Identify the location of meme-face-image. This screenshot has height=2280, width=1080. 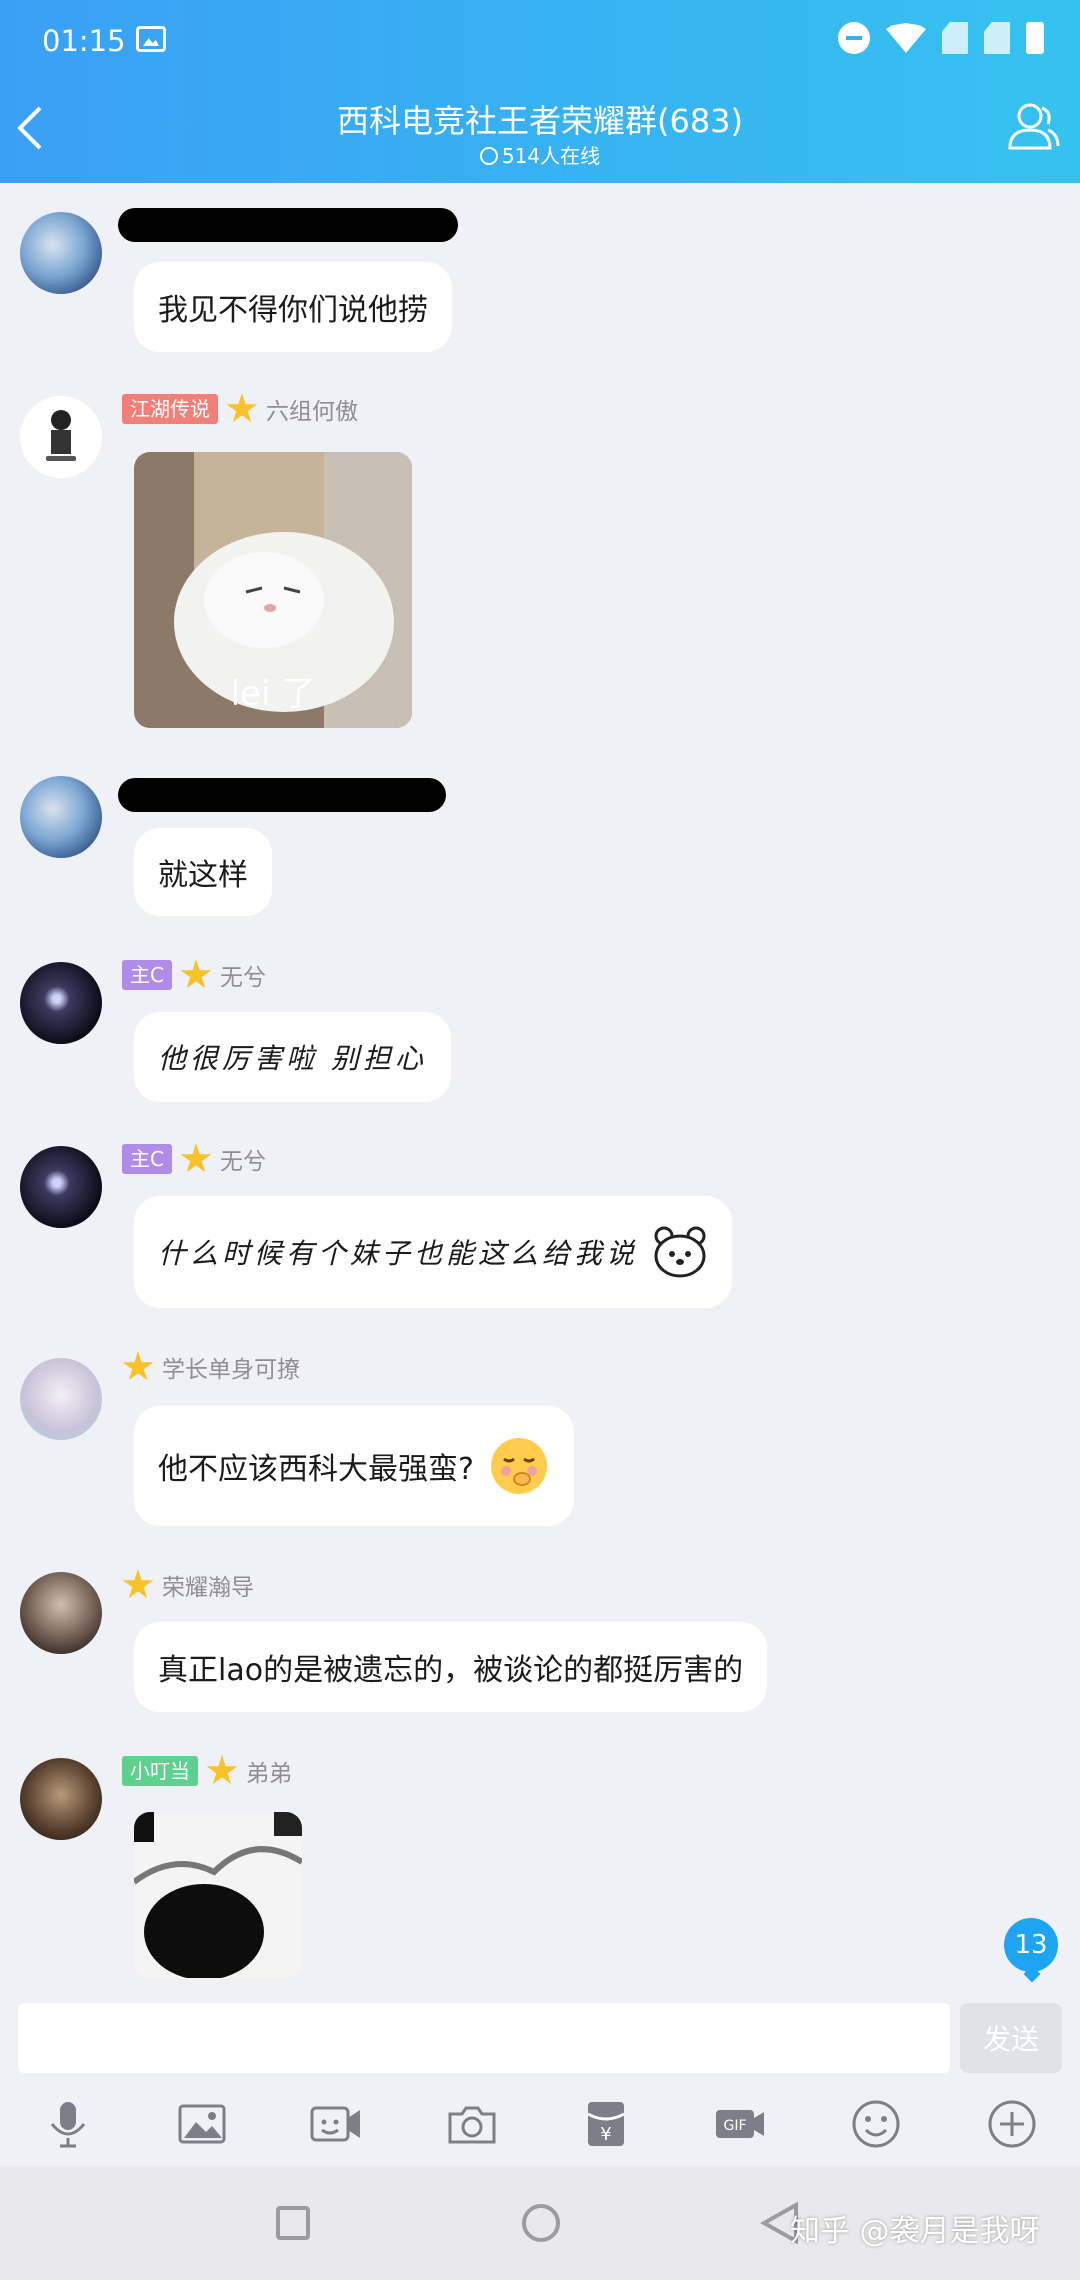
(218, 1895).